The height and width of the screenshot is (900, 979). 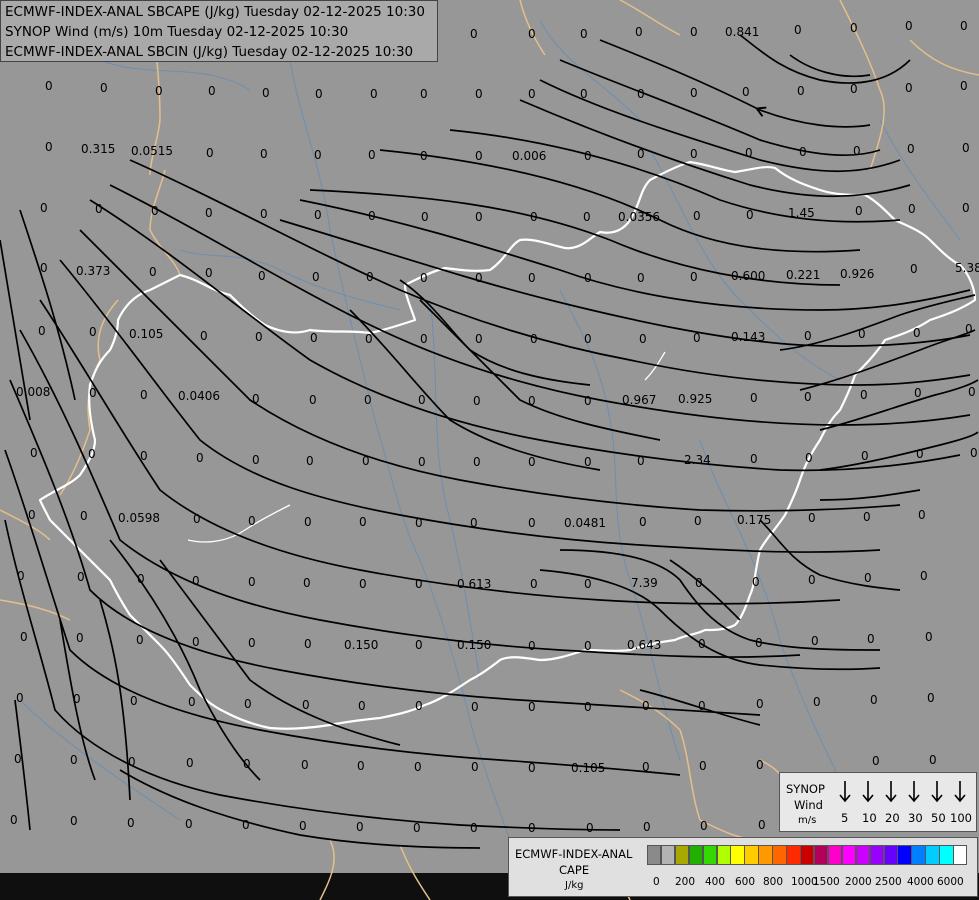 I want to click on cape-value: 0.0481, so click(x=585, y=523).